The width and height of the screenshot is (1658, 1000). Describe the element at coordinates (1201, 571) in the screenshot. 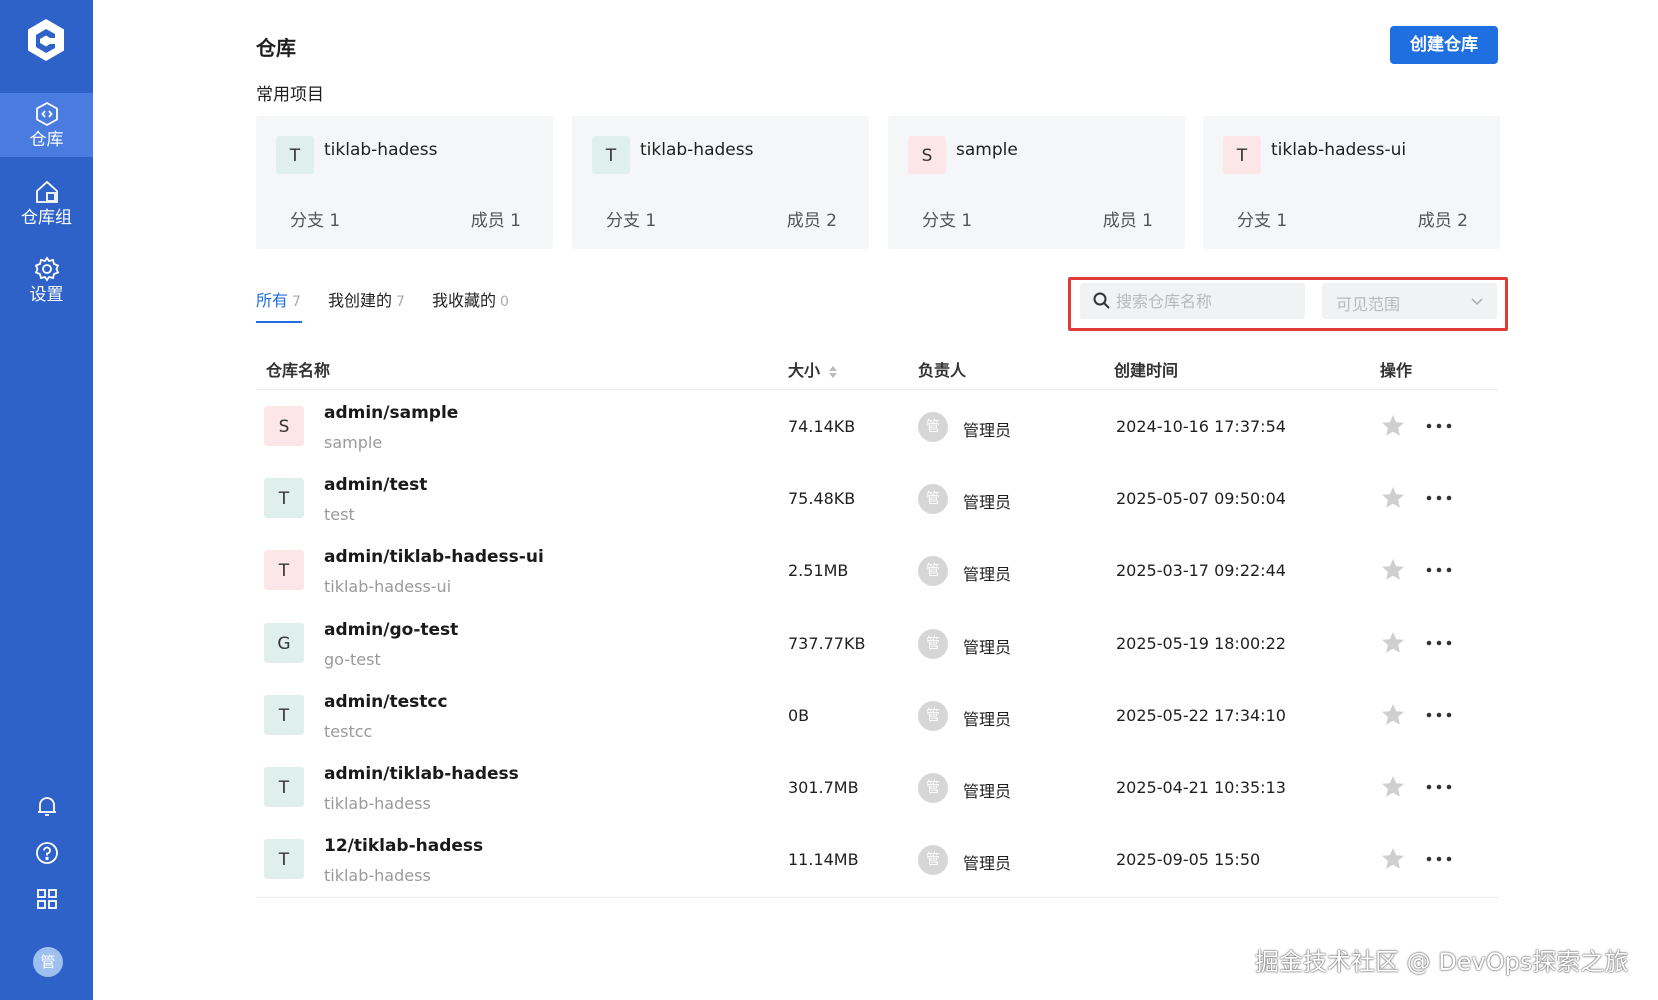

I see `created-time: 2025-03-17 09:22:44` at that location.